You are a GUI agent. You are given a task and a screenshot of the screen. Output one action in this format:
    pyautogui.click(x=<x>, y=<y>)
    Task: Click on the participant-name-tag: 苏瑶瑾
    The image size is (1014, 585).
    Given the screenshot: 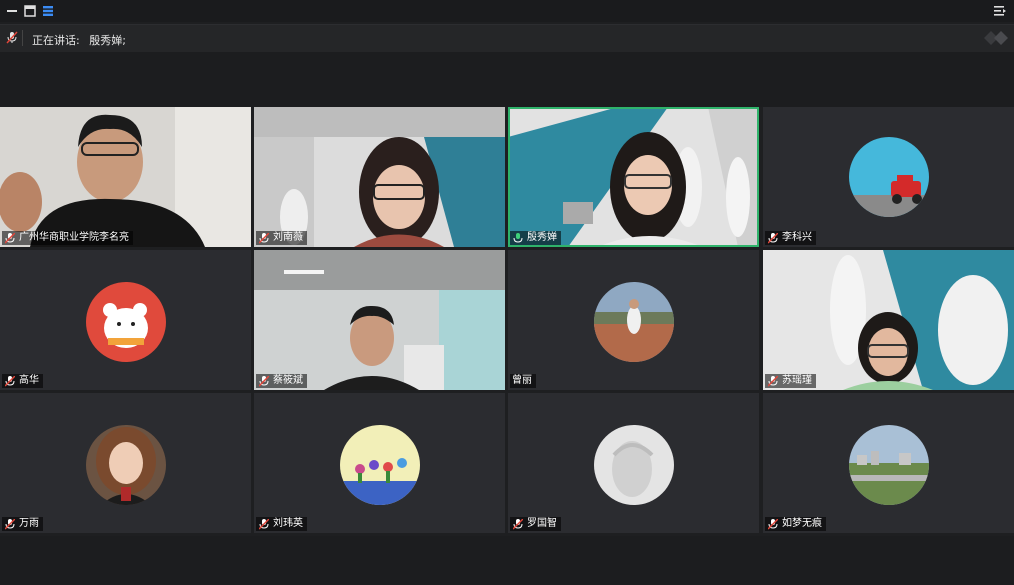 What is the action you would take?
    pyautogui.click(x=790, y=381)
    